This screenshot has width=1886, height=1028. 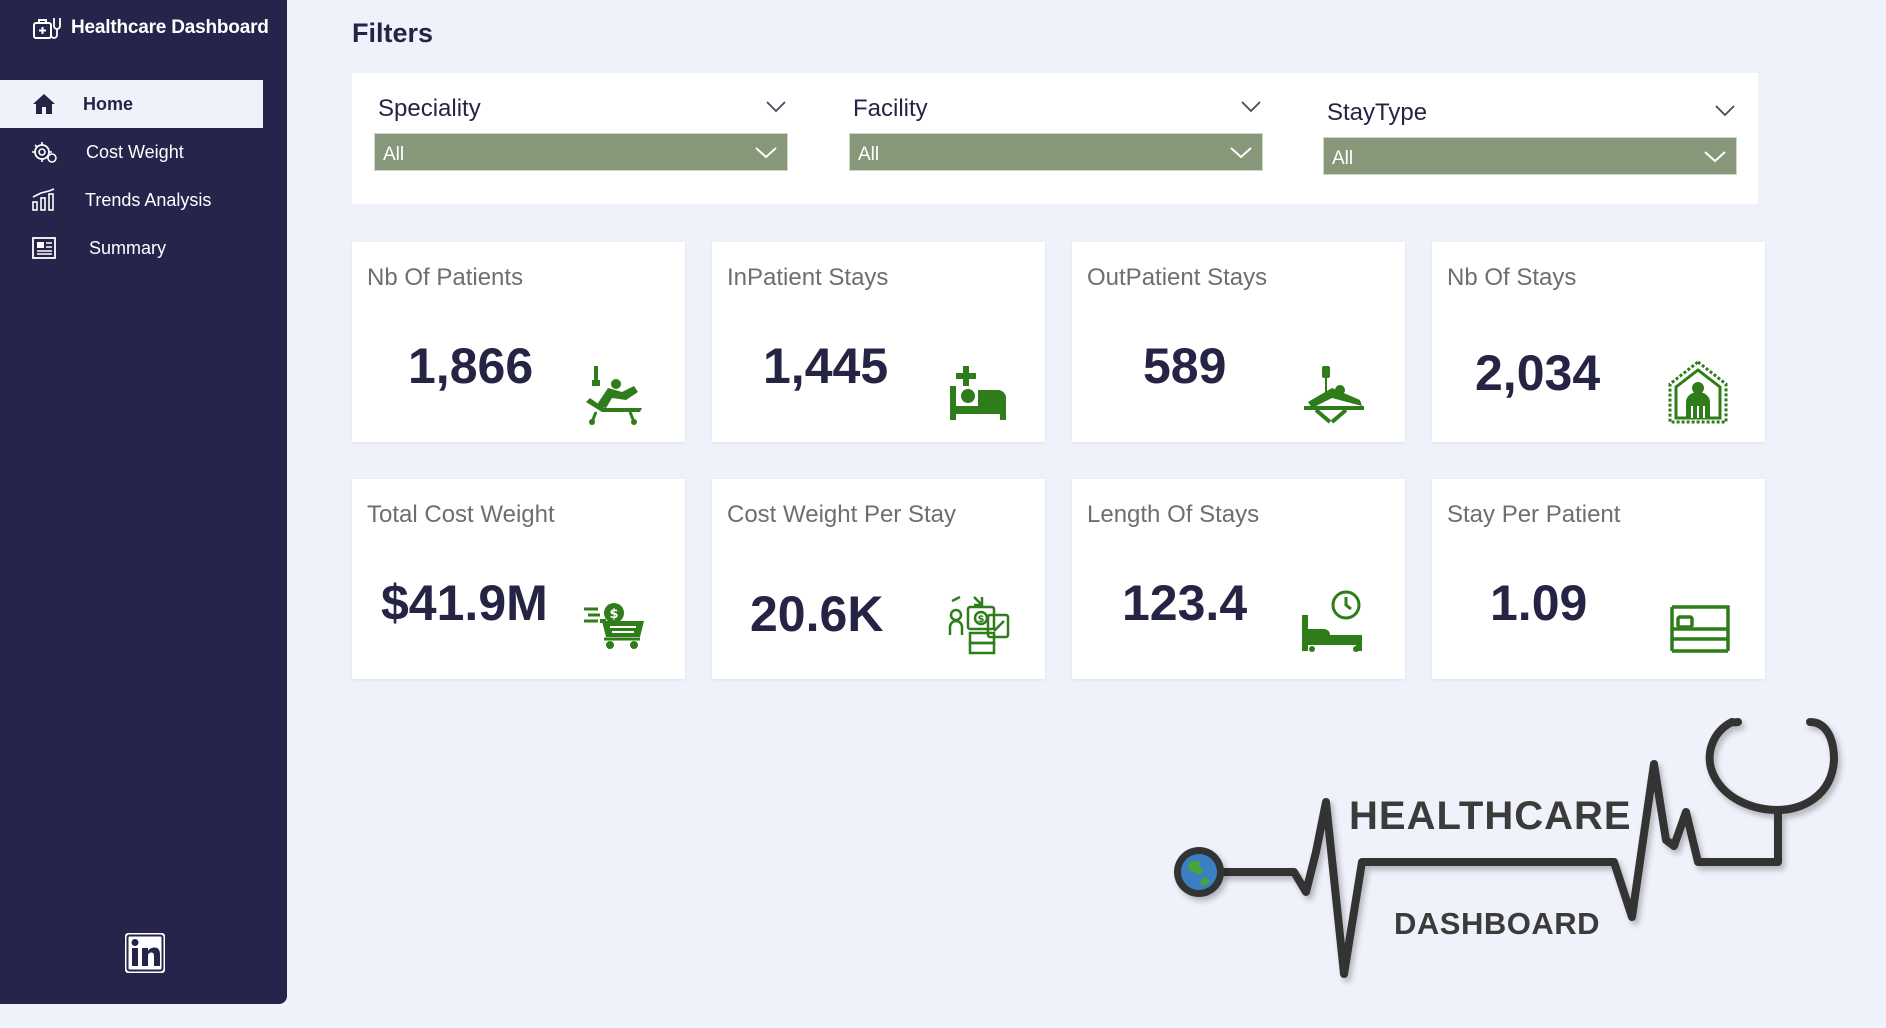 What do you see at coordinates (393, 33) in the screenshot?
I see `filters-title: Filters` at bounding box center [393, 33].